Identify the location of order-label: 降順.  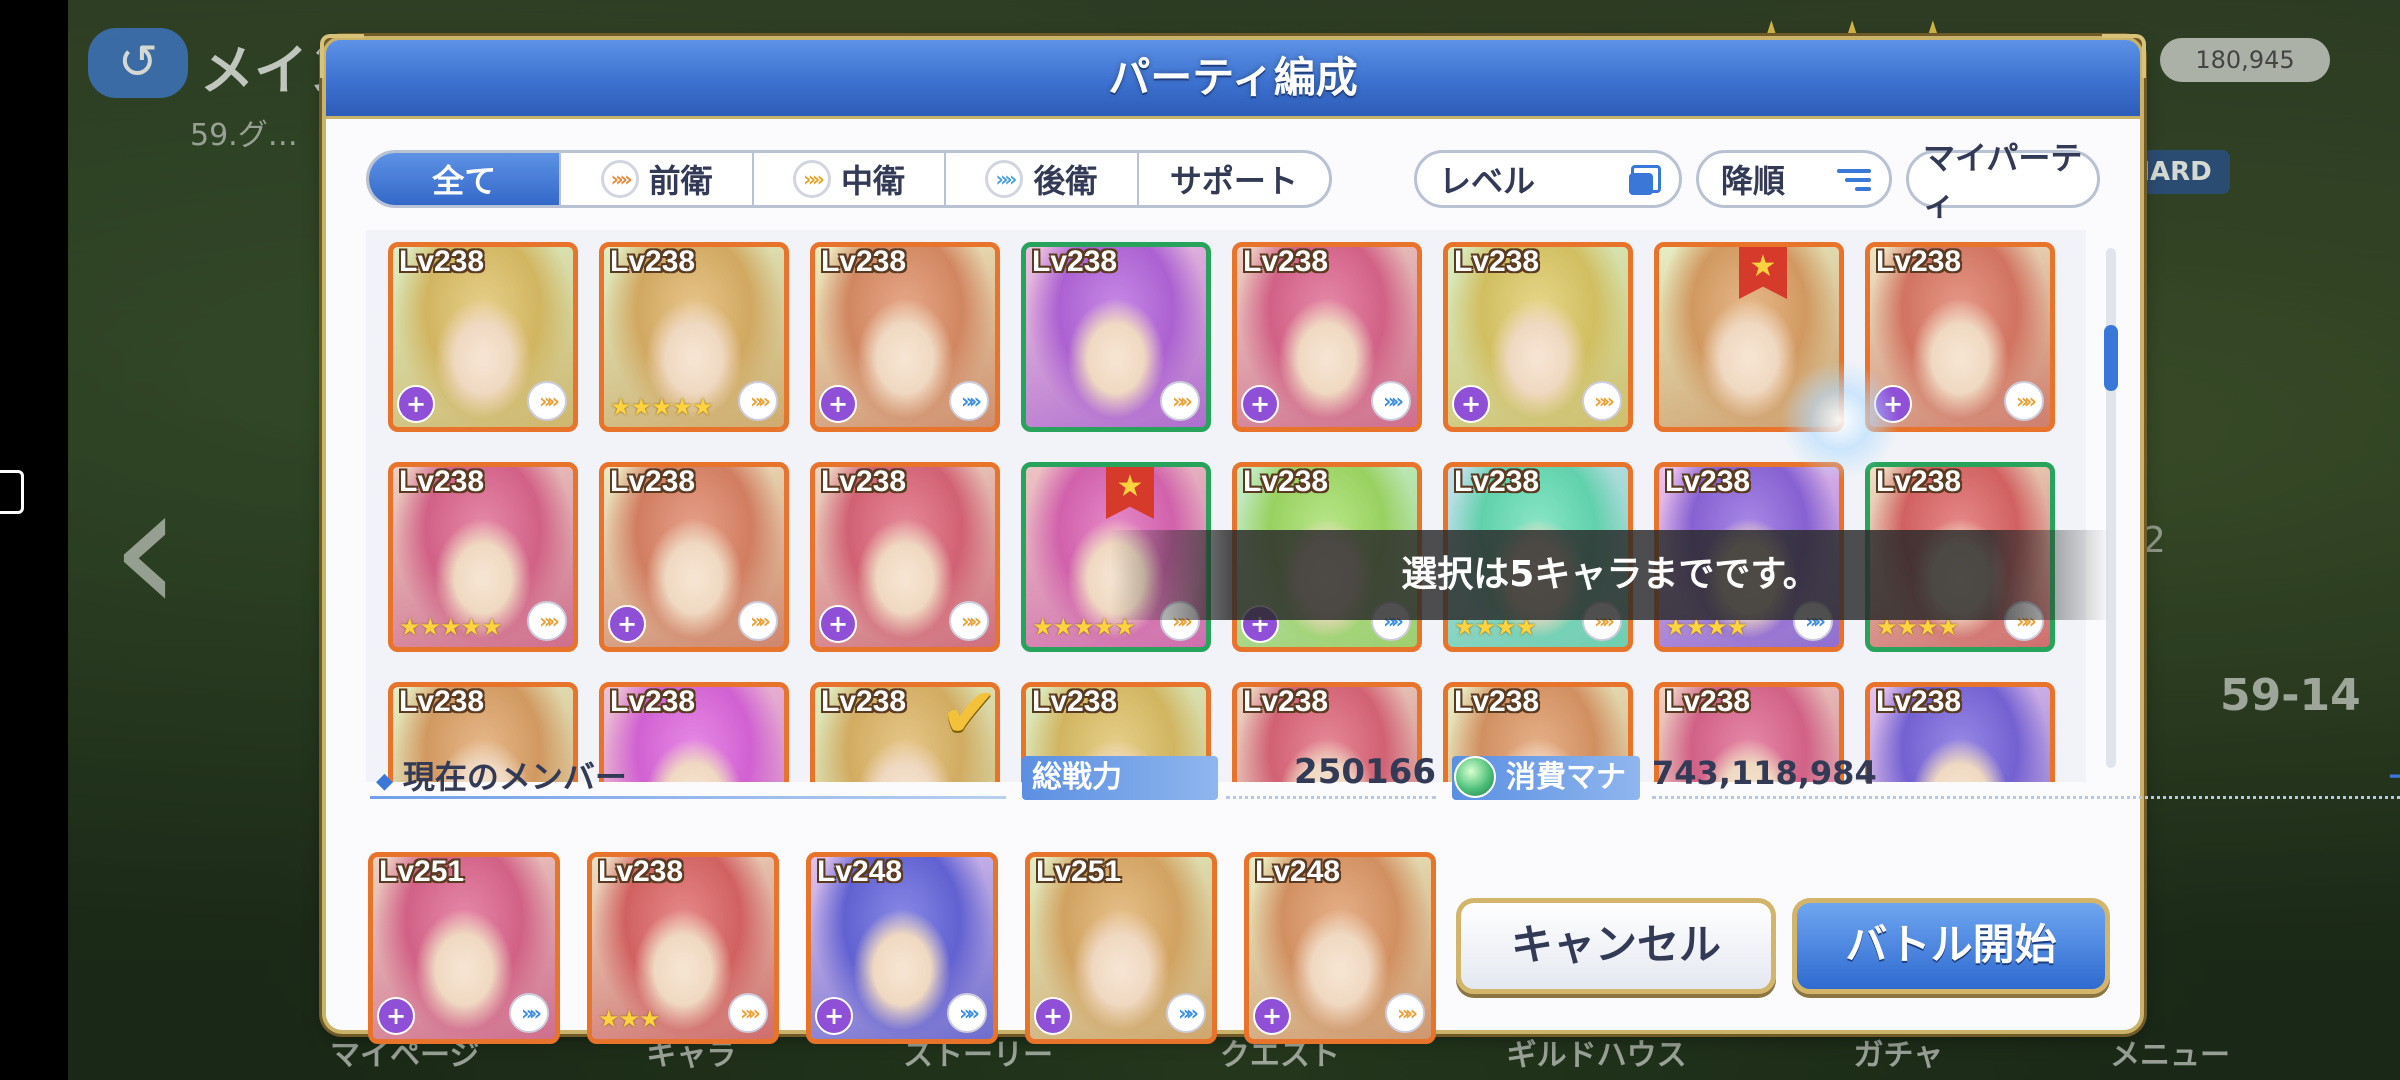
(1753, 181).